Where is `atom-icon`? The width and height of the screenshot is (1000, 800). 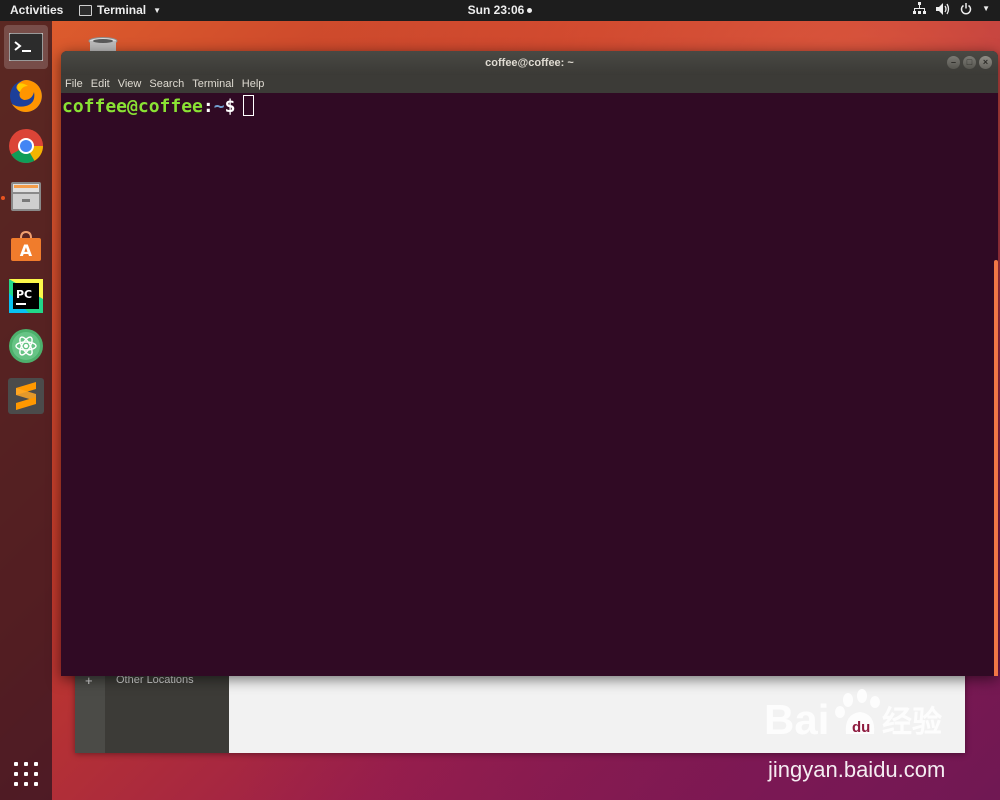 atom-icon is located at coordinates (26, 346).